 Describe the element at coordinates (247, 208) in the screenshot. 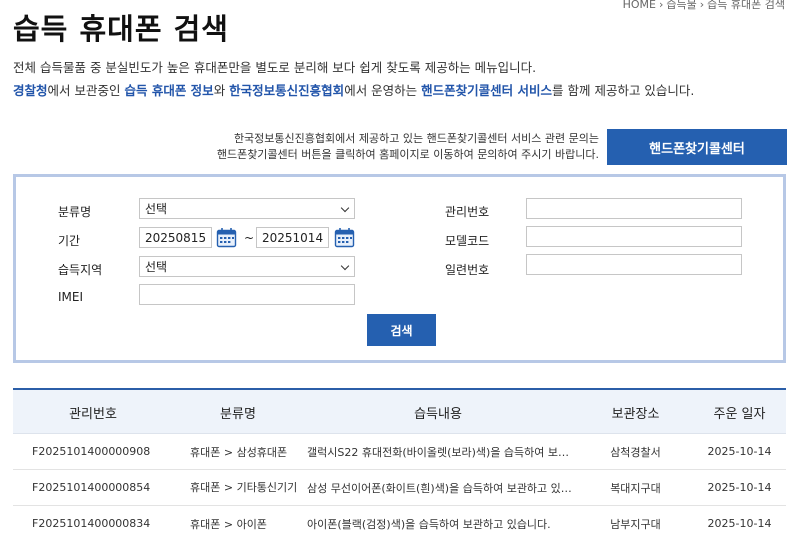

I see `category-select: 선택` at that location.